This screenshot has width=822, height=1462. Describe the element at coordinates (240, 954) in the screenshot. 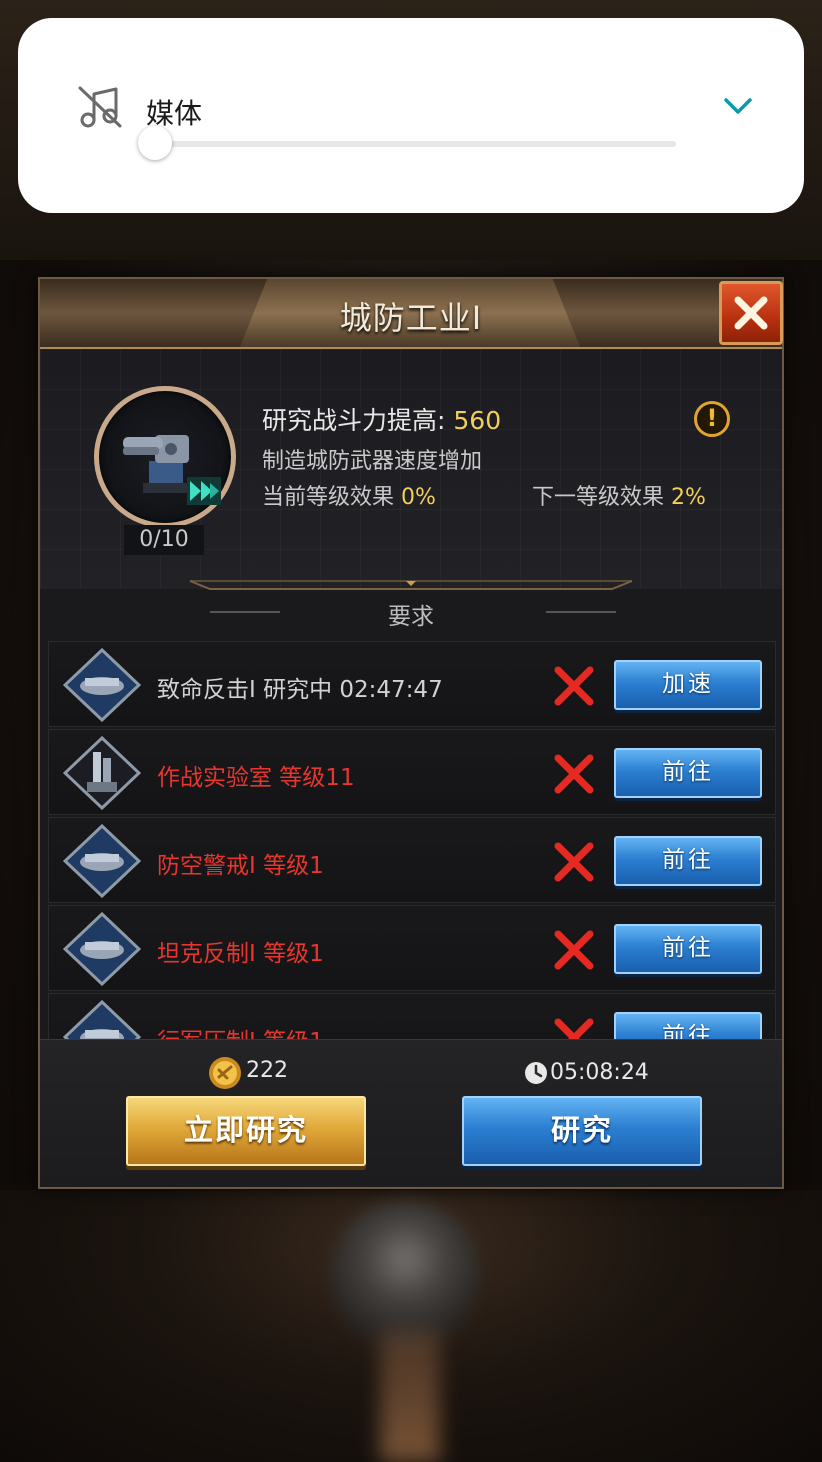

I see `requirement-text: 坦克反制I 等级1` at that location.